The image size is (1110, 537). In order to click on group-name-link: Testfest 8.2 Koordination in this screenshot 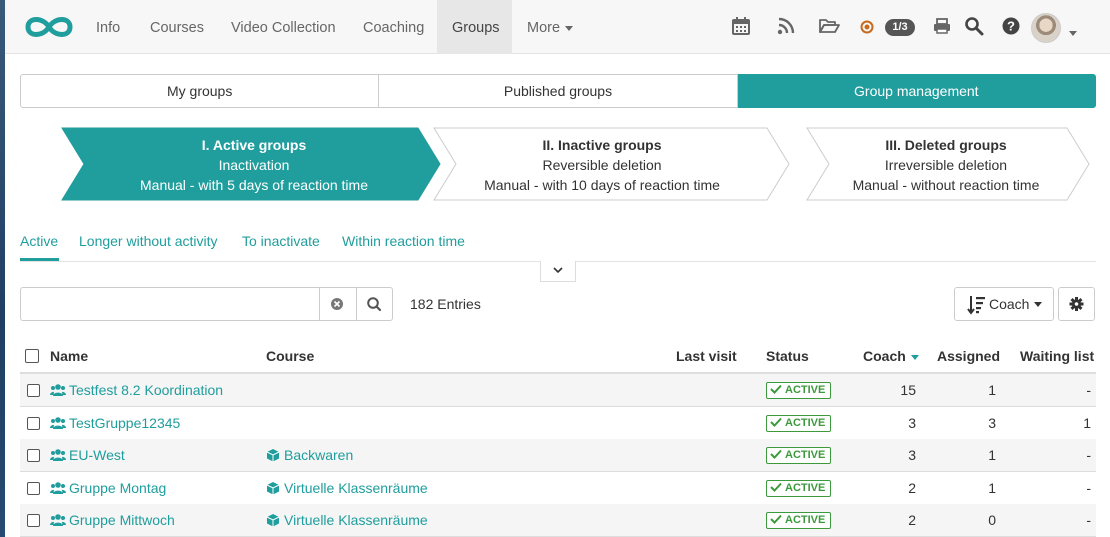, I will do `click(146, 390)`.